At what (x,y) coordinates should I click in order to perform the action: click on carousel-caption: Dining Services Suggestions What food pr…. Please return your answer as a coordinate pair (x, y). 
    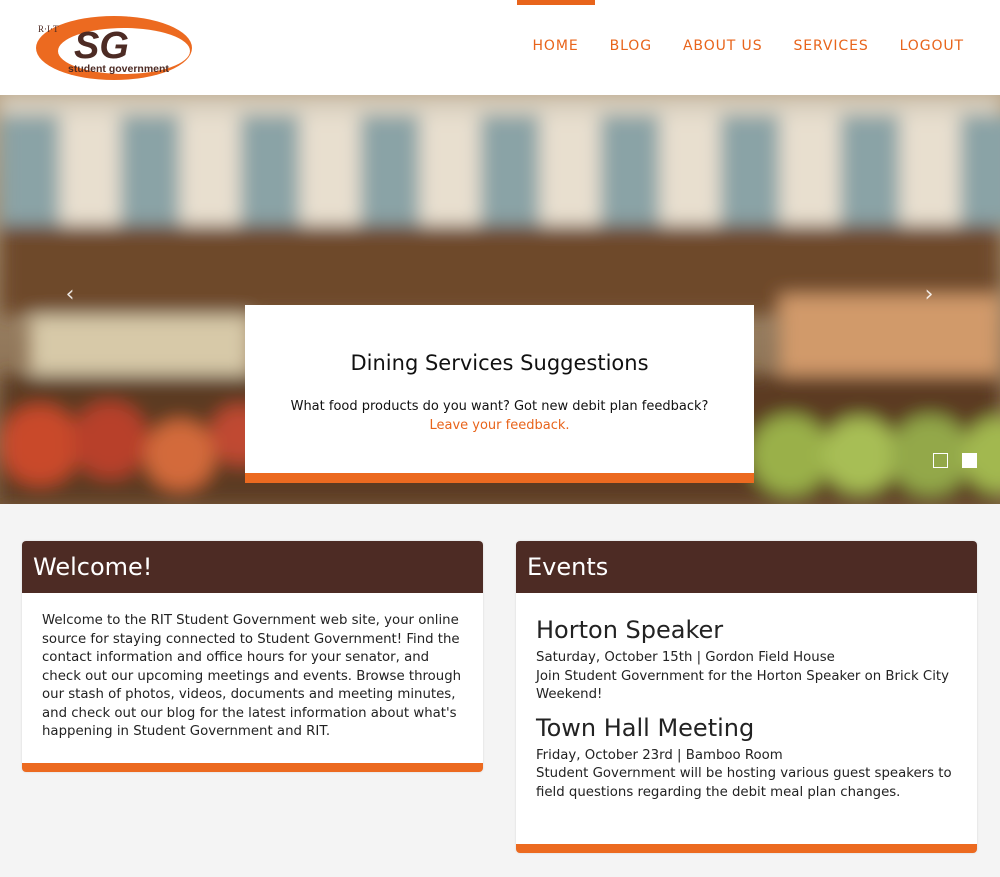
    Looking at the image, I should click on (499, 394).